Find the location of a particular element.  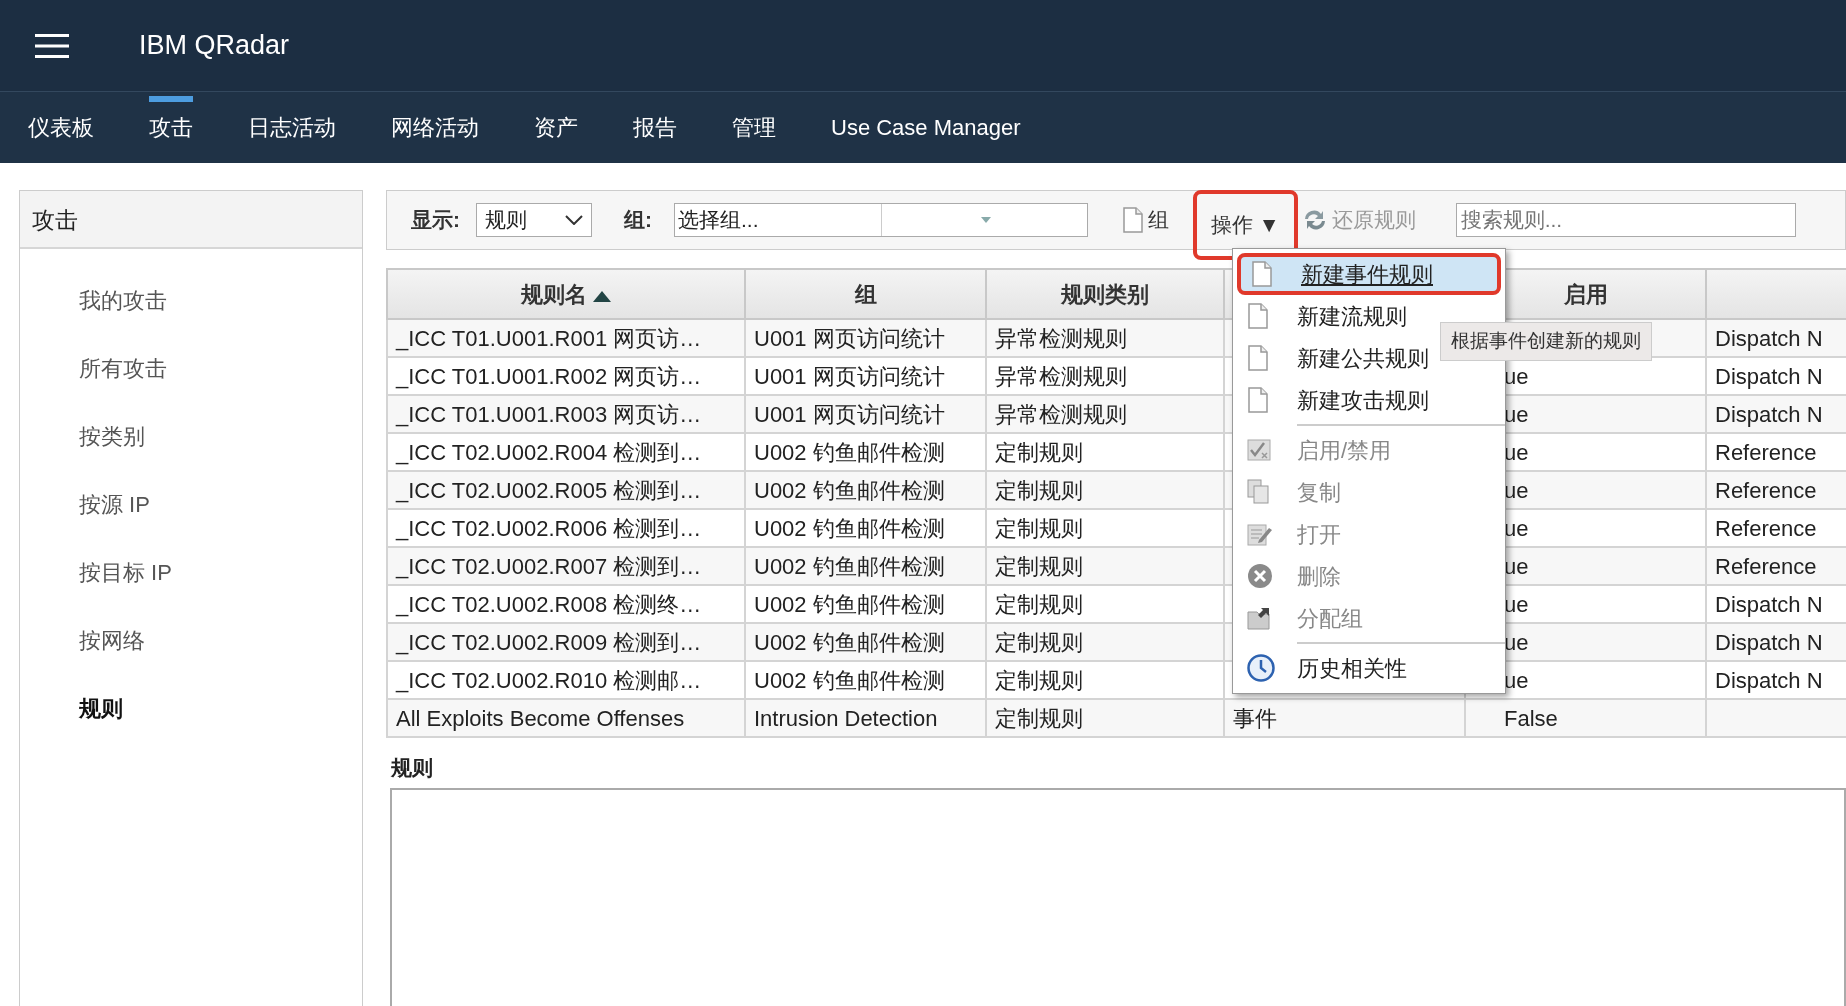

section-title: 规则 is located at coordinates (412, 768).